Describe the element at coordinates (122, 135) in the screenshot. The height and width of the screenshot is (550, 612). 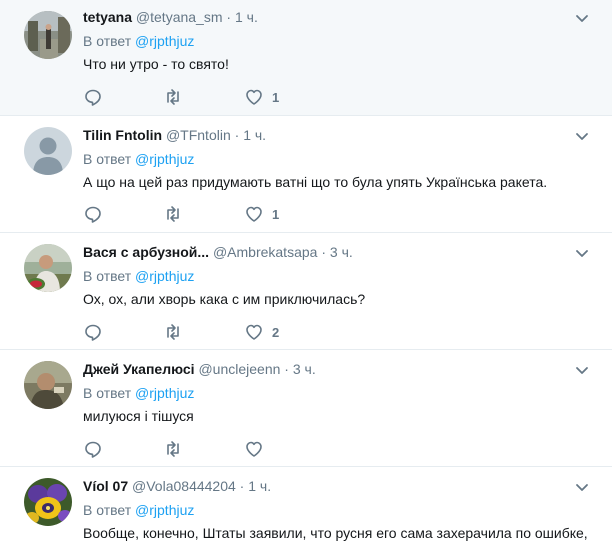
I see `author-name: Tilin Fntolin` at that location.